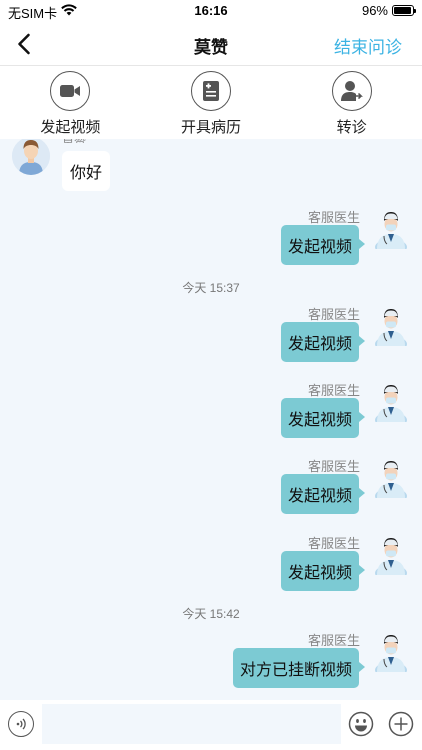 The image size is (422, 750). Describe the element at coordinates (211, 665) in the screenshot. I see `doctor-message: 客服医生 对方已挂断视频` at that location.